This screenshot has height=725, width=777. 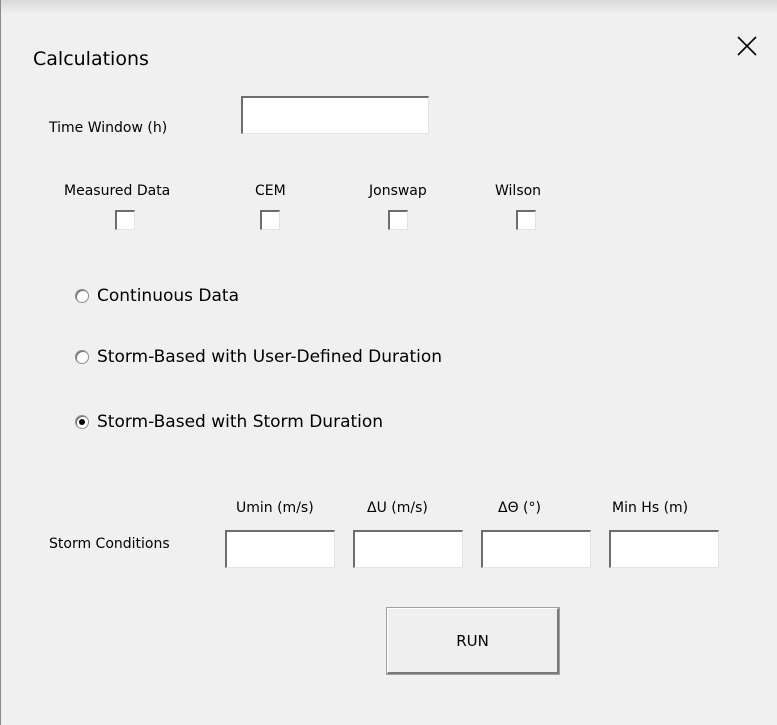 What do you see at coordinates (168, 296) in the screenshot?
I see `radio-label-continuous-data: Continuous Data` at bounding box center [168, 296].